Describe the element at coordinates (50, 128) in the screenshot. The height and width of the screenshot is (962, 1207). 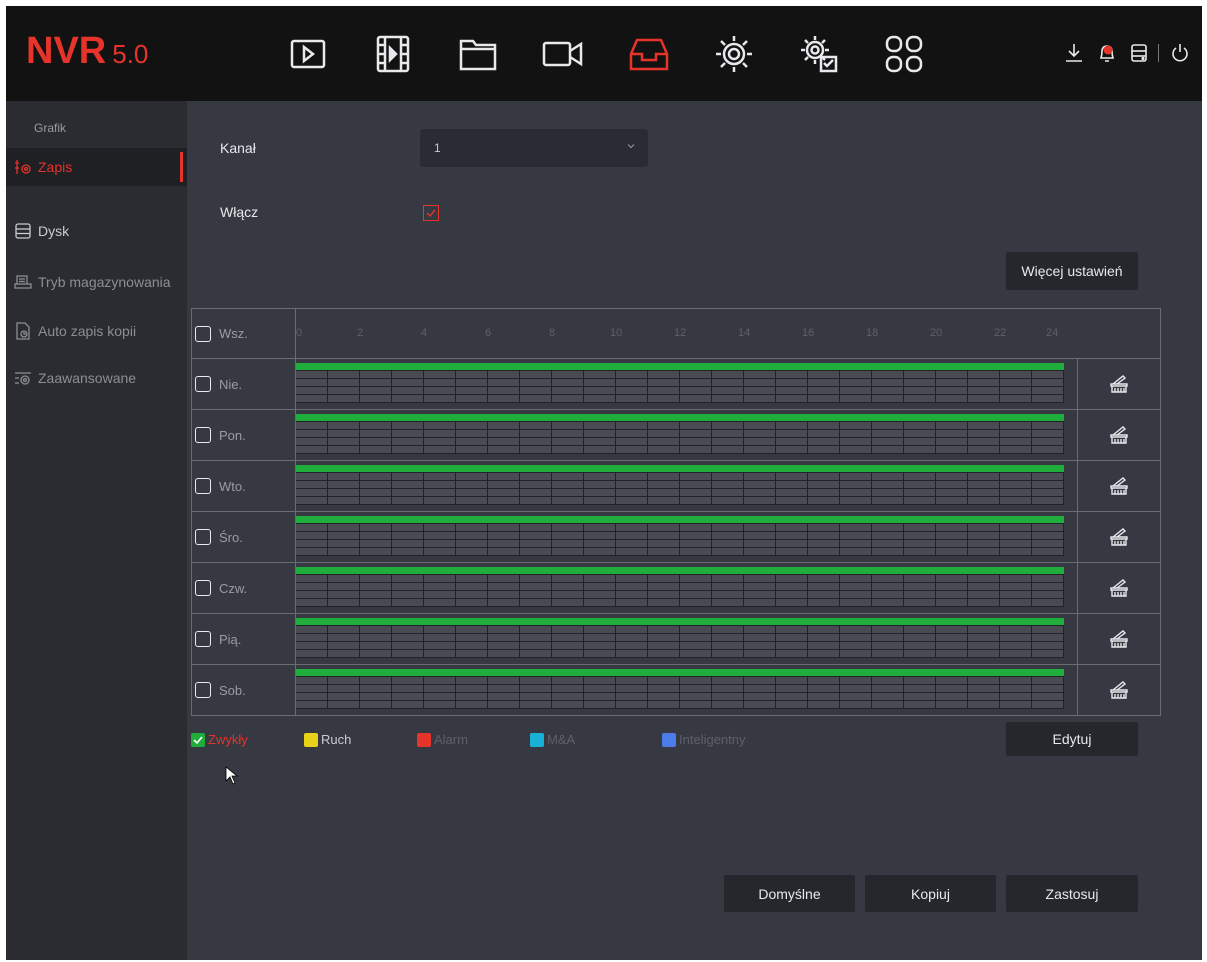
I see `sidebar-header: Grafik` at that location.